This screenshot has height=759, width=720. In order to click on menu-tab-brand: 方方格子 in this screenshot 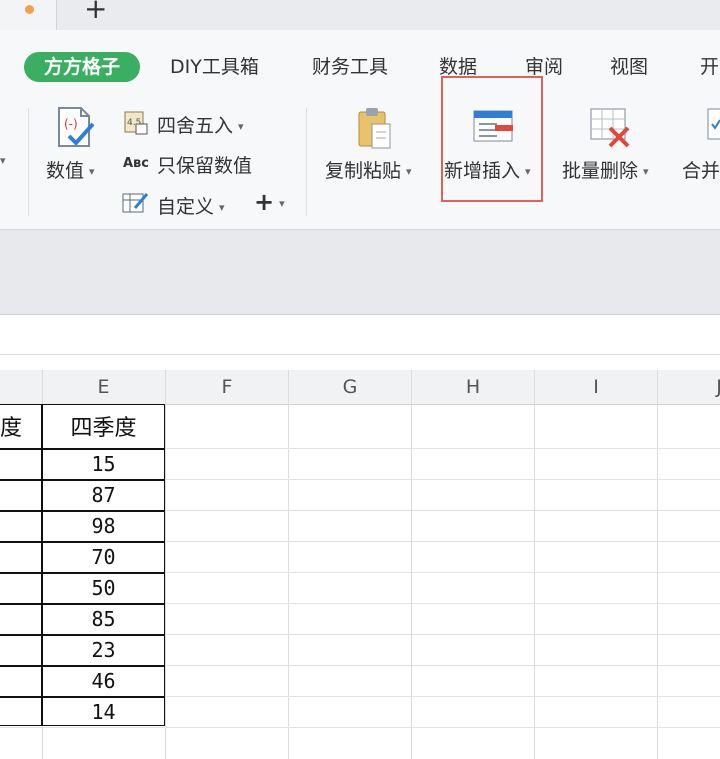, I will do `click(82, 67)`.